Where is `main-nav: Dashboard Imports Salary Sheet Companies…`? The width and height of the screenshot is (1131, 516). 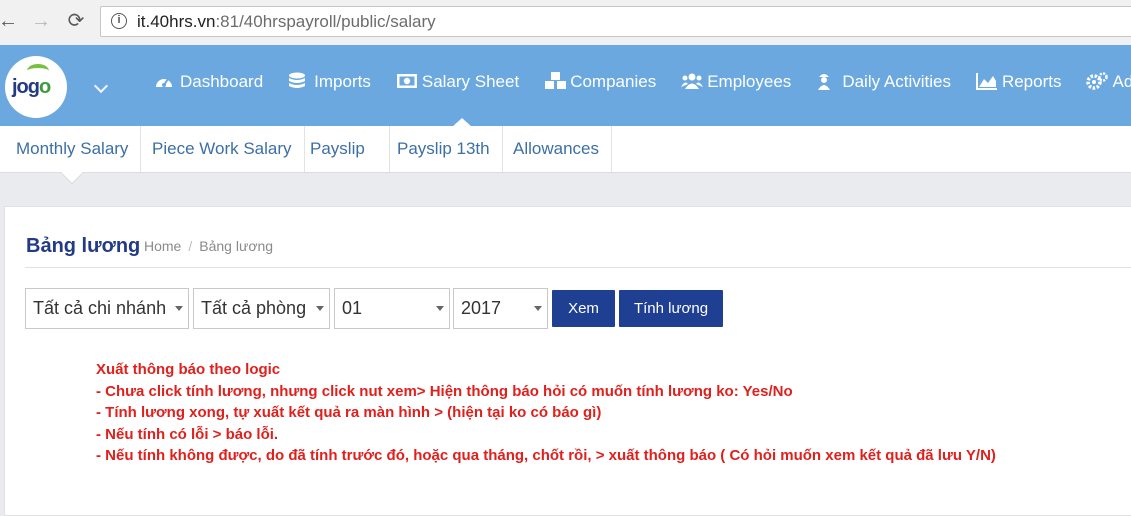 main-nav: Dashboard Imports Salary Sheet Companies… is located at coordinates (642, 82).